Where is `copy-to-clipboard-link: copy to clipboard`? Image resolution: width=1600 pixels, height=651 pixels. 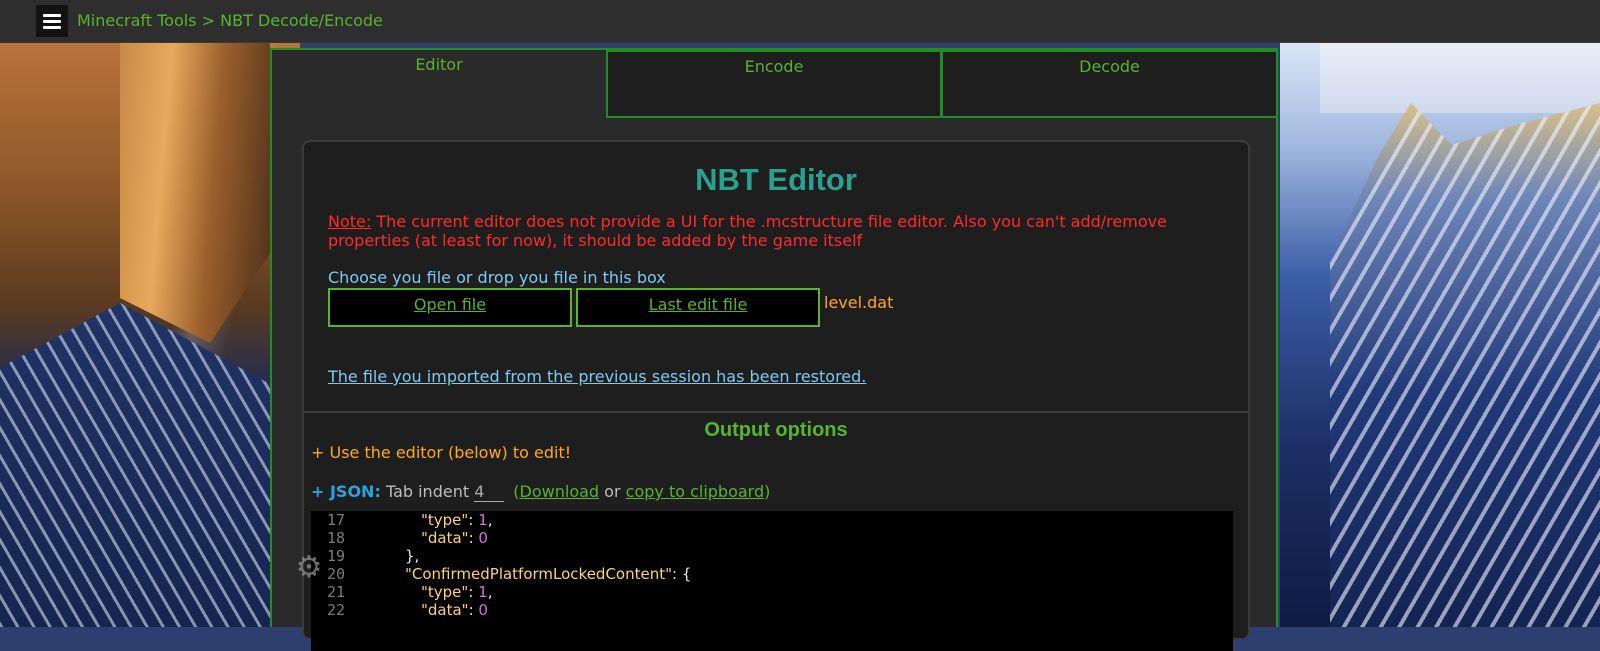 copy-to-clipboard-link: copy to clipboard is located at coordinates (695, 491).